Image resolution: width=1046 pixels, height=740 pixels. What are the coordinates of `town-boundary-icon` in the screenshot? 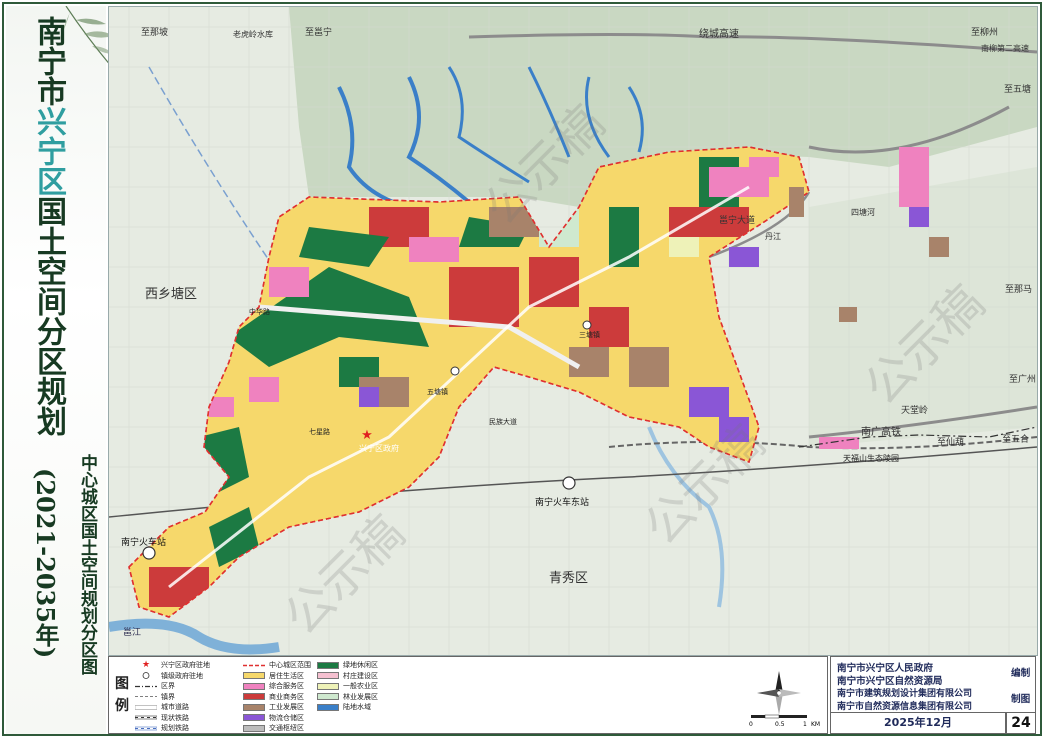 It's located at (146, 696).